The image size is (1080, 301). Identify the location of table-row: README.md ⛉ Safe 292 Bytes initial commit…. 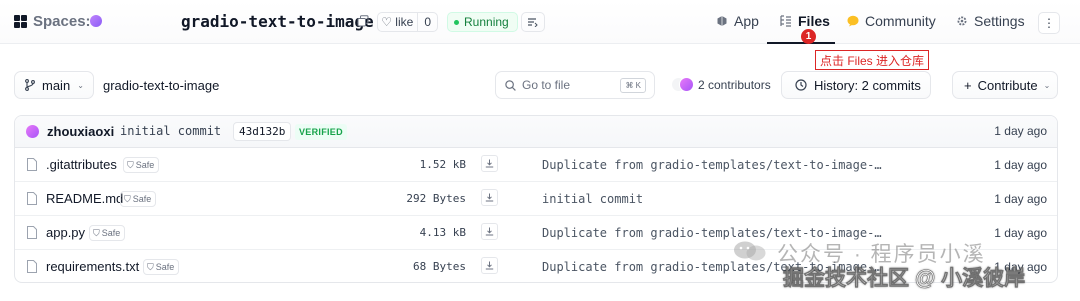
(536, 199).